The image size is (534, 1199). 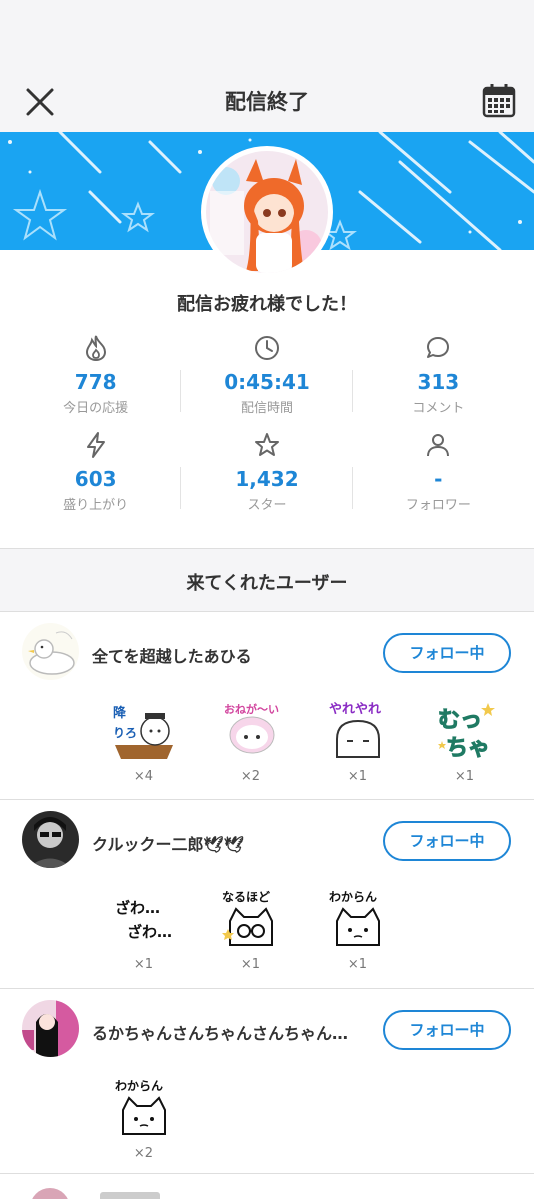 I want to click on visitors-section-header: 来てくれたユーザー, so click(x=267, y=580).